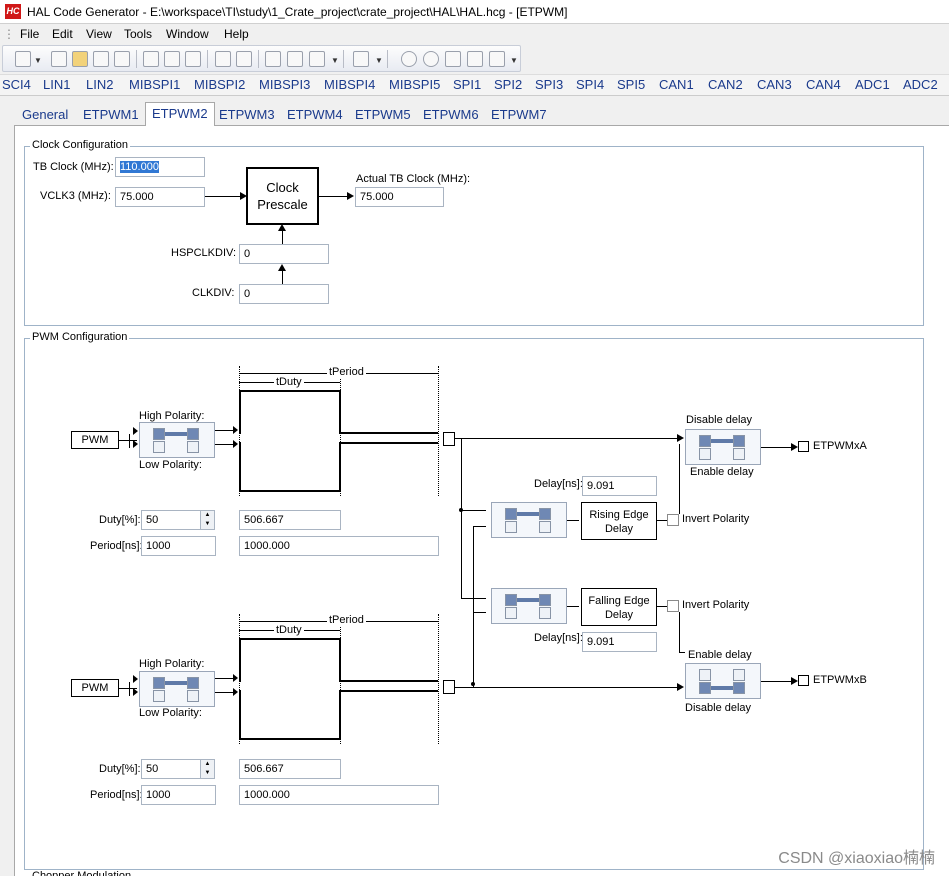 The image size is (949, 876). What do you see at coordinates (774, 84) in the screenshot?
I see `tab-can3: CAN3` at bounding box center [774, 84].